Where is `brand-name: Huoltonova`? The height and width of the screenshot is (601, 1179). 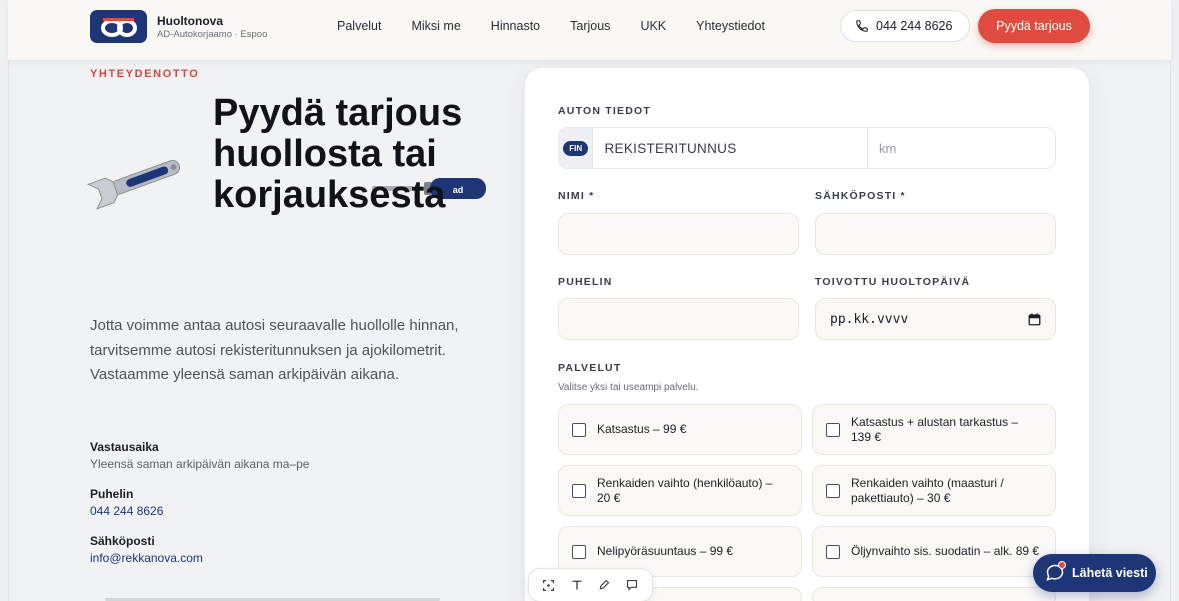 brand-name: Huoltonova is located at coordinates (190, 21).